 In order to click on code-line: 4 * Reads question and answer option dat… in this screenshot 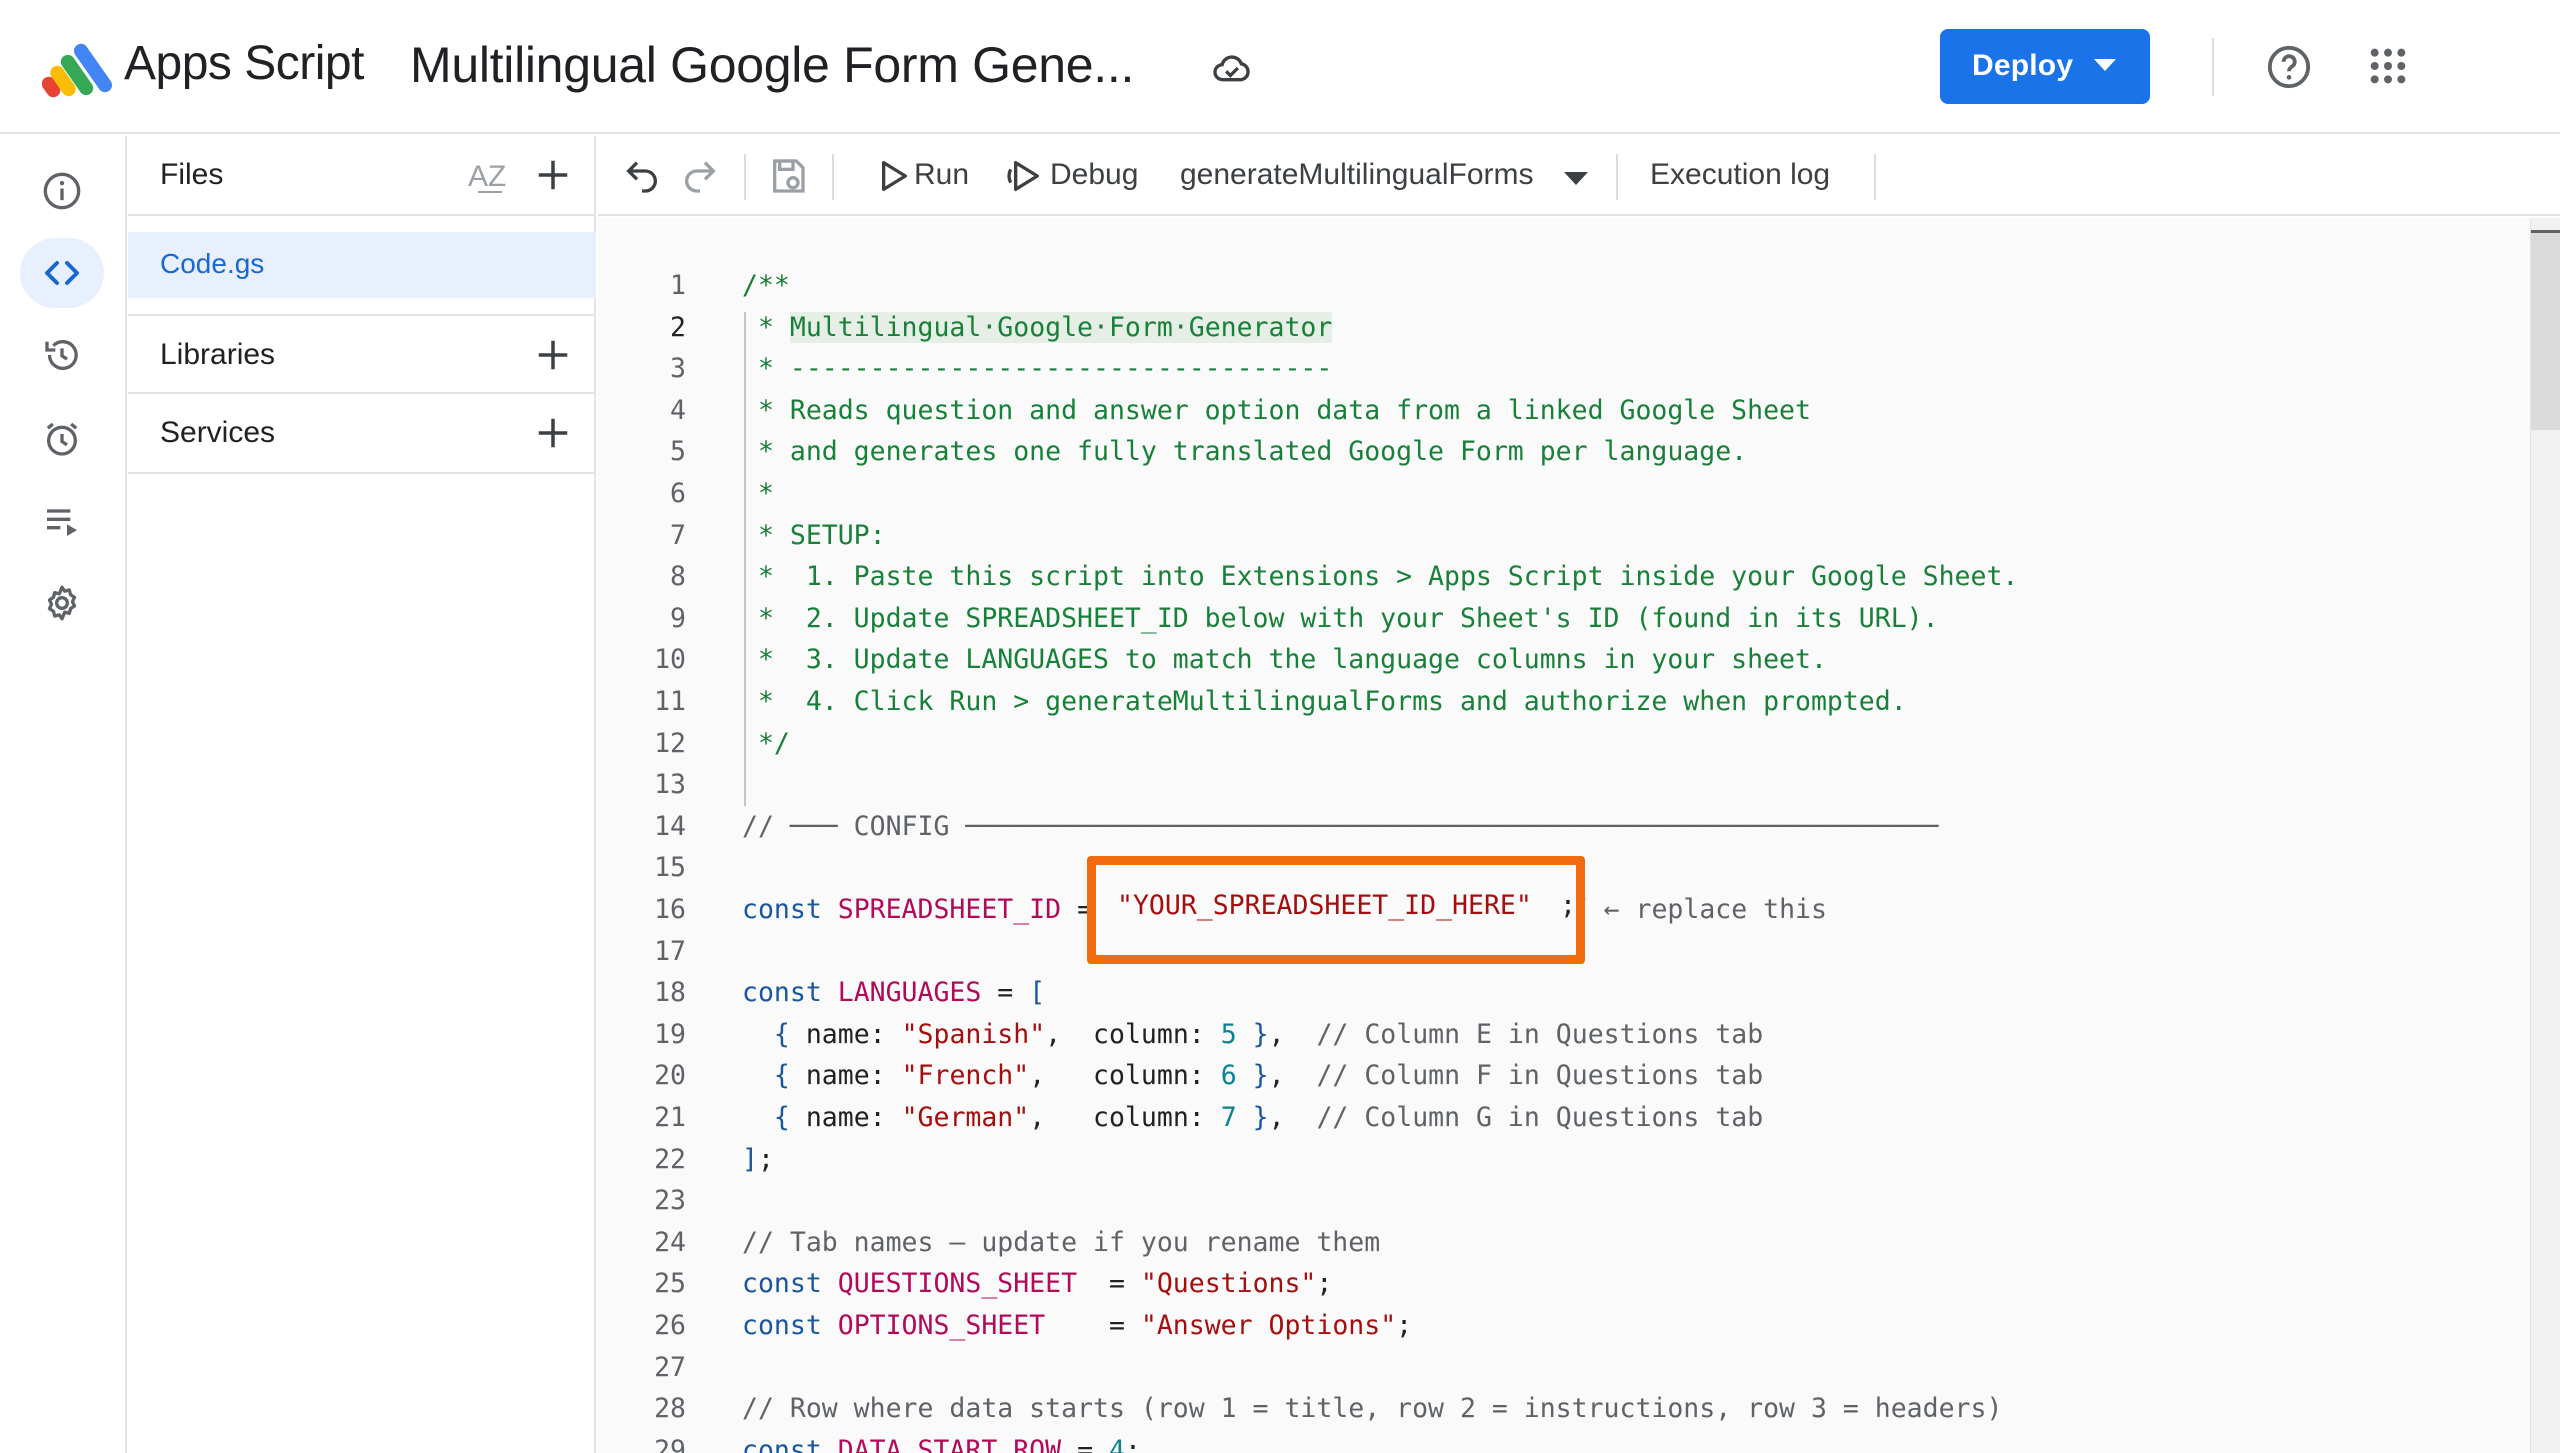, I will do `click(1564, 410)`.